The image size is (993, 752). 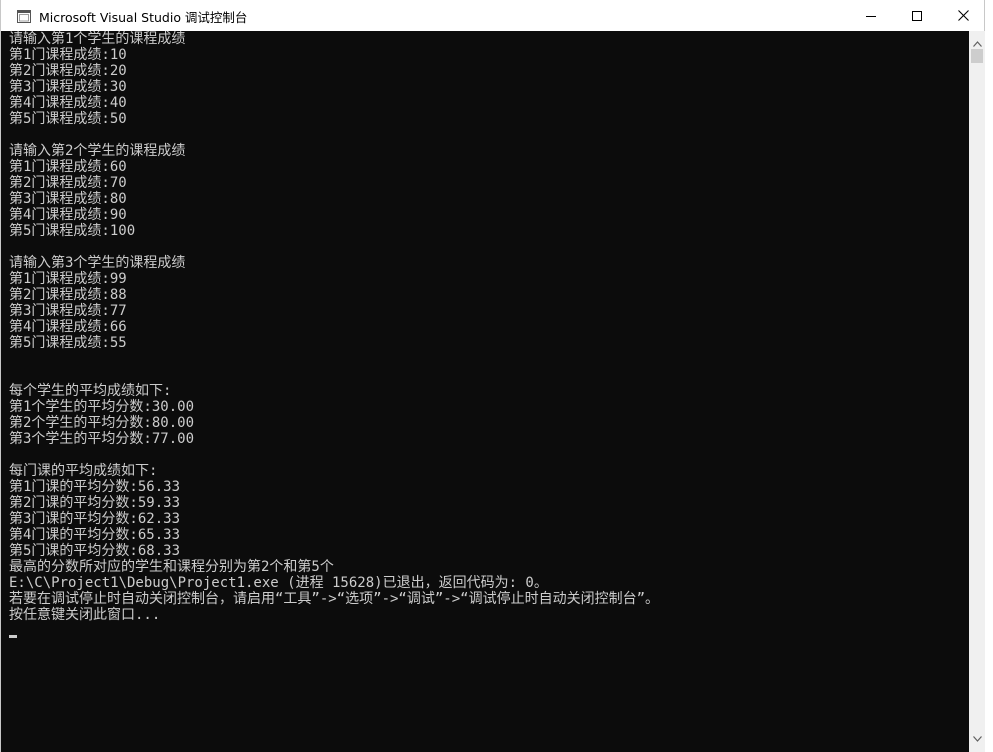 What do you see at coordinates (68, 167) in the screenshot?
I see `console-line: 第1门课程成绩:60` at bounding box center [68, 167].